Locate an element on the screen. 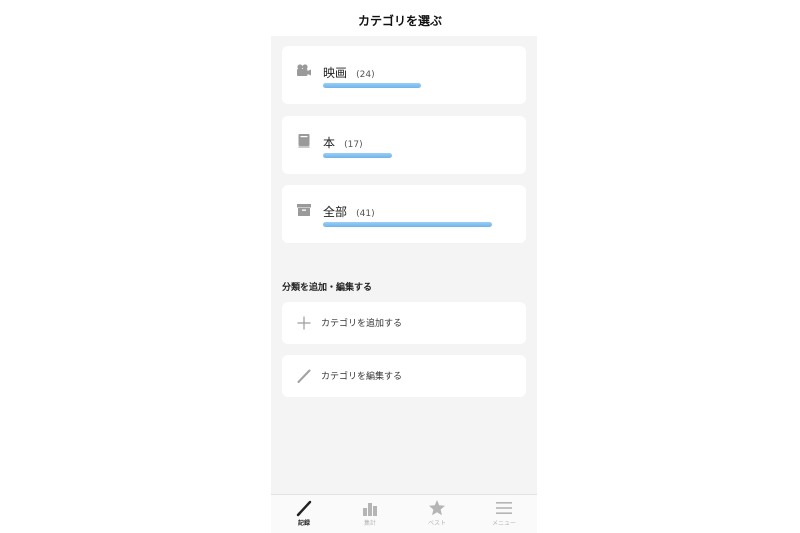 The width and height of the screenshot is (800, 533). category-count: (24) is located at coordinates (365, 75).